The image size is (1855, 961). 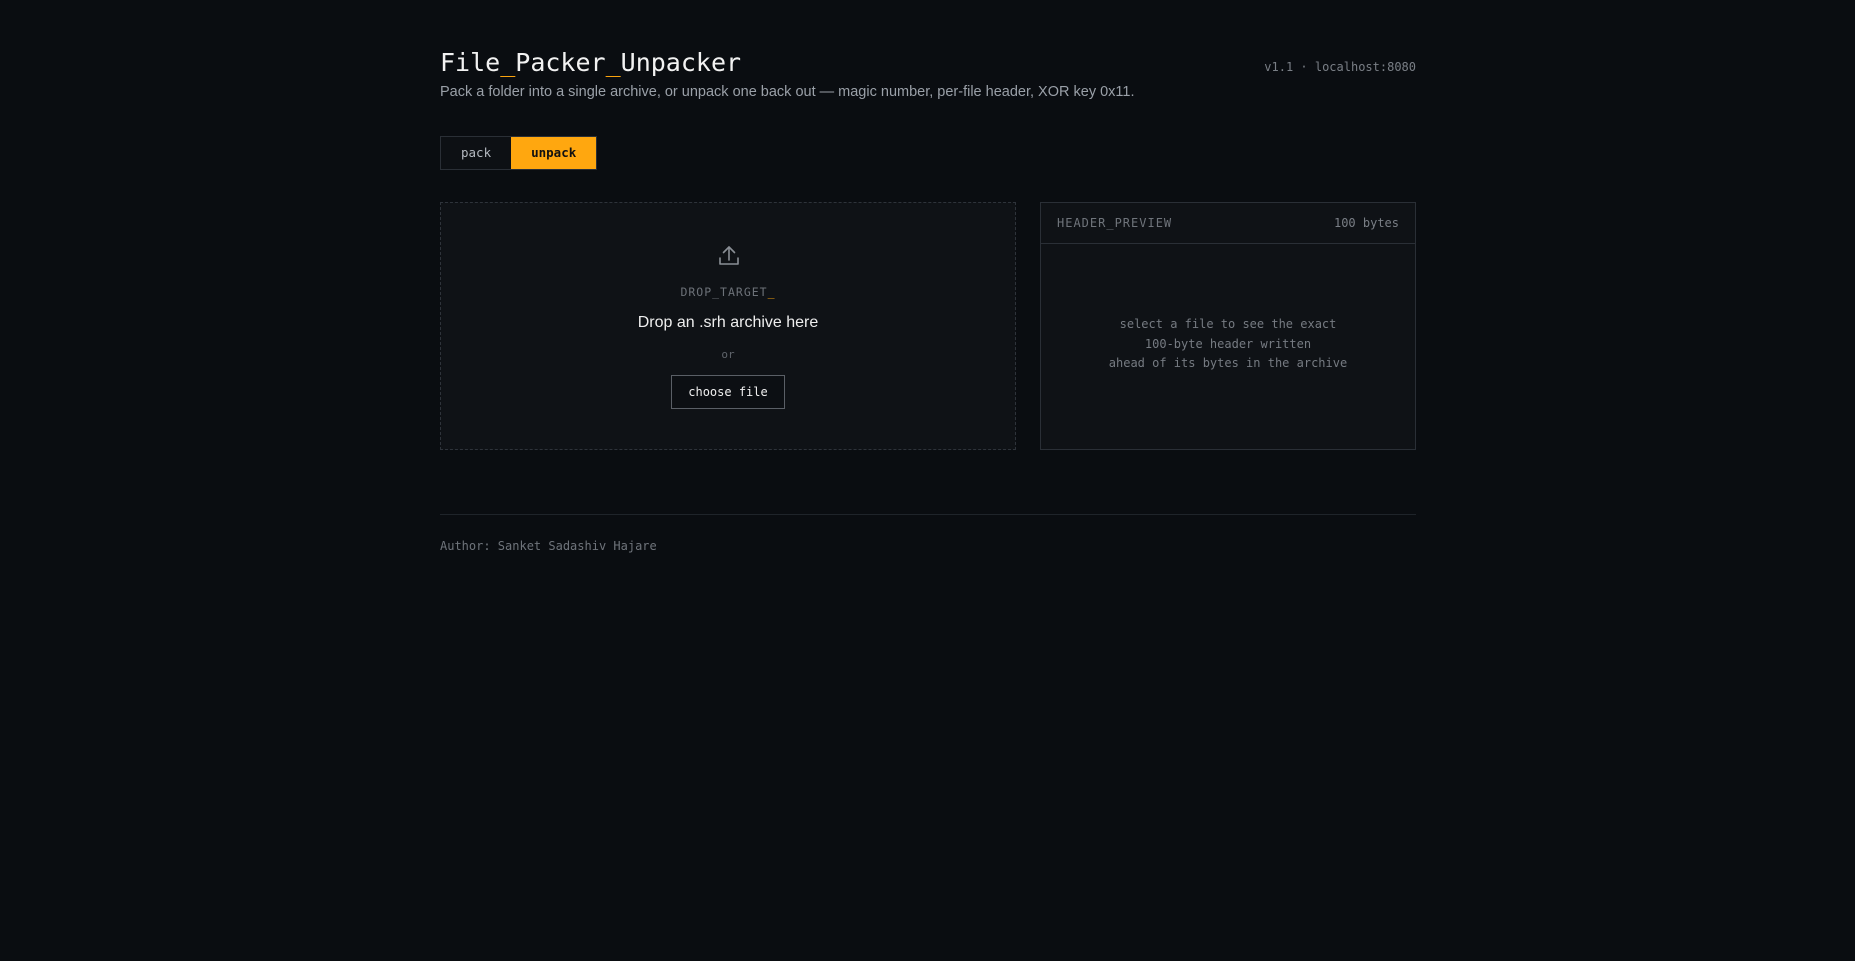 I want to click on drop-instruction: Drop an .srh archive here, so click(x=728, y=322).